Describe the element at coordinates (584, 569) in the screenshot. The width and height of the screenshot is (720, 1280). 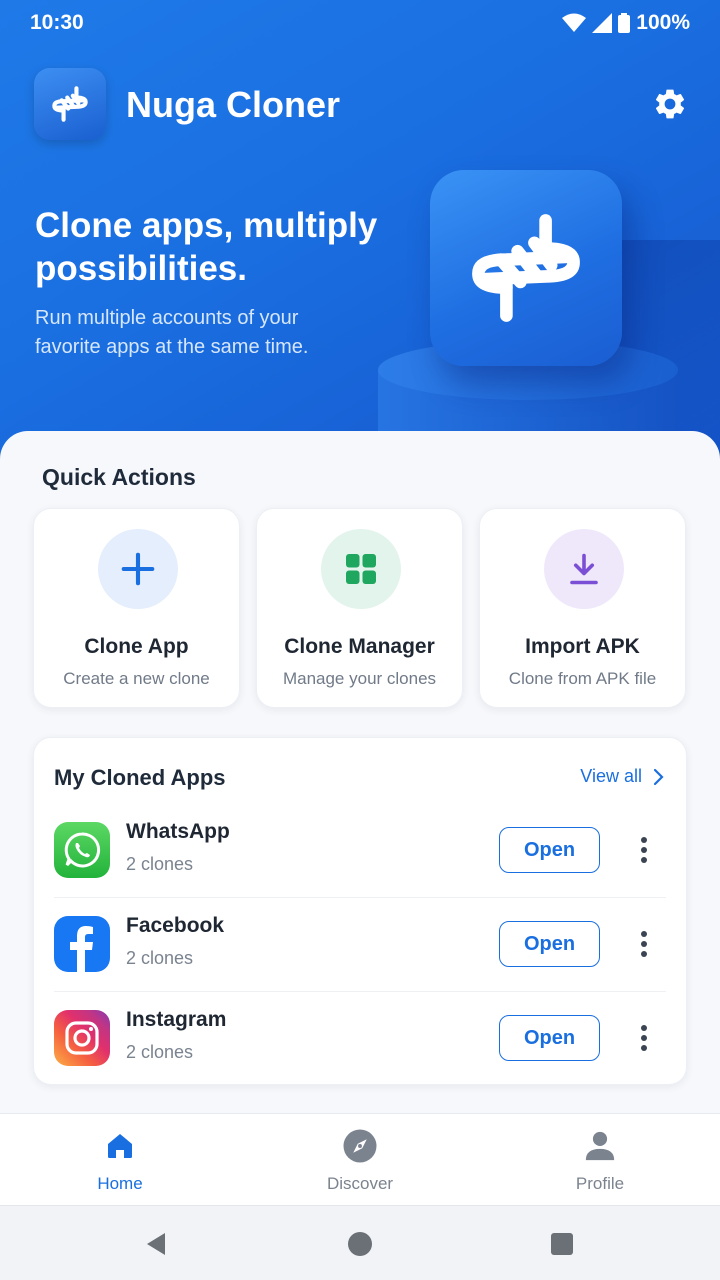
I see `download-icon` at that location.